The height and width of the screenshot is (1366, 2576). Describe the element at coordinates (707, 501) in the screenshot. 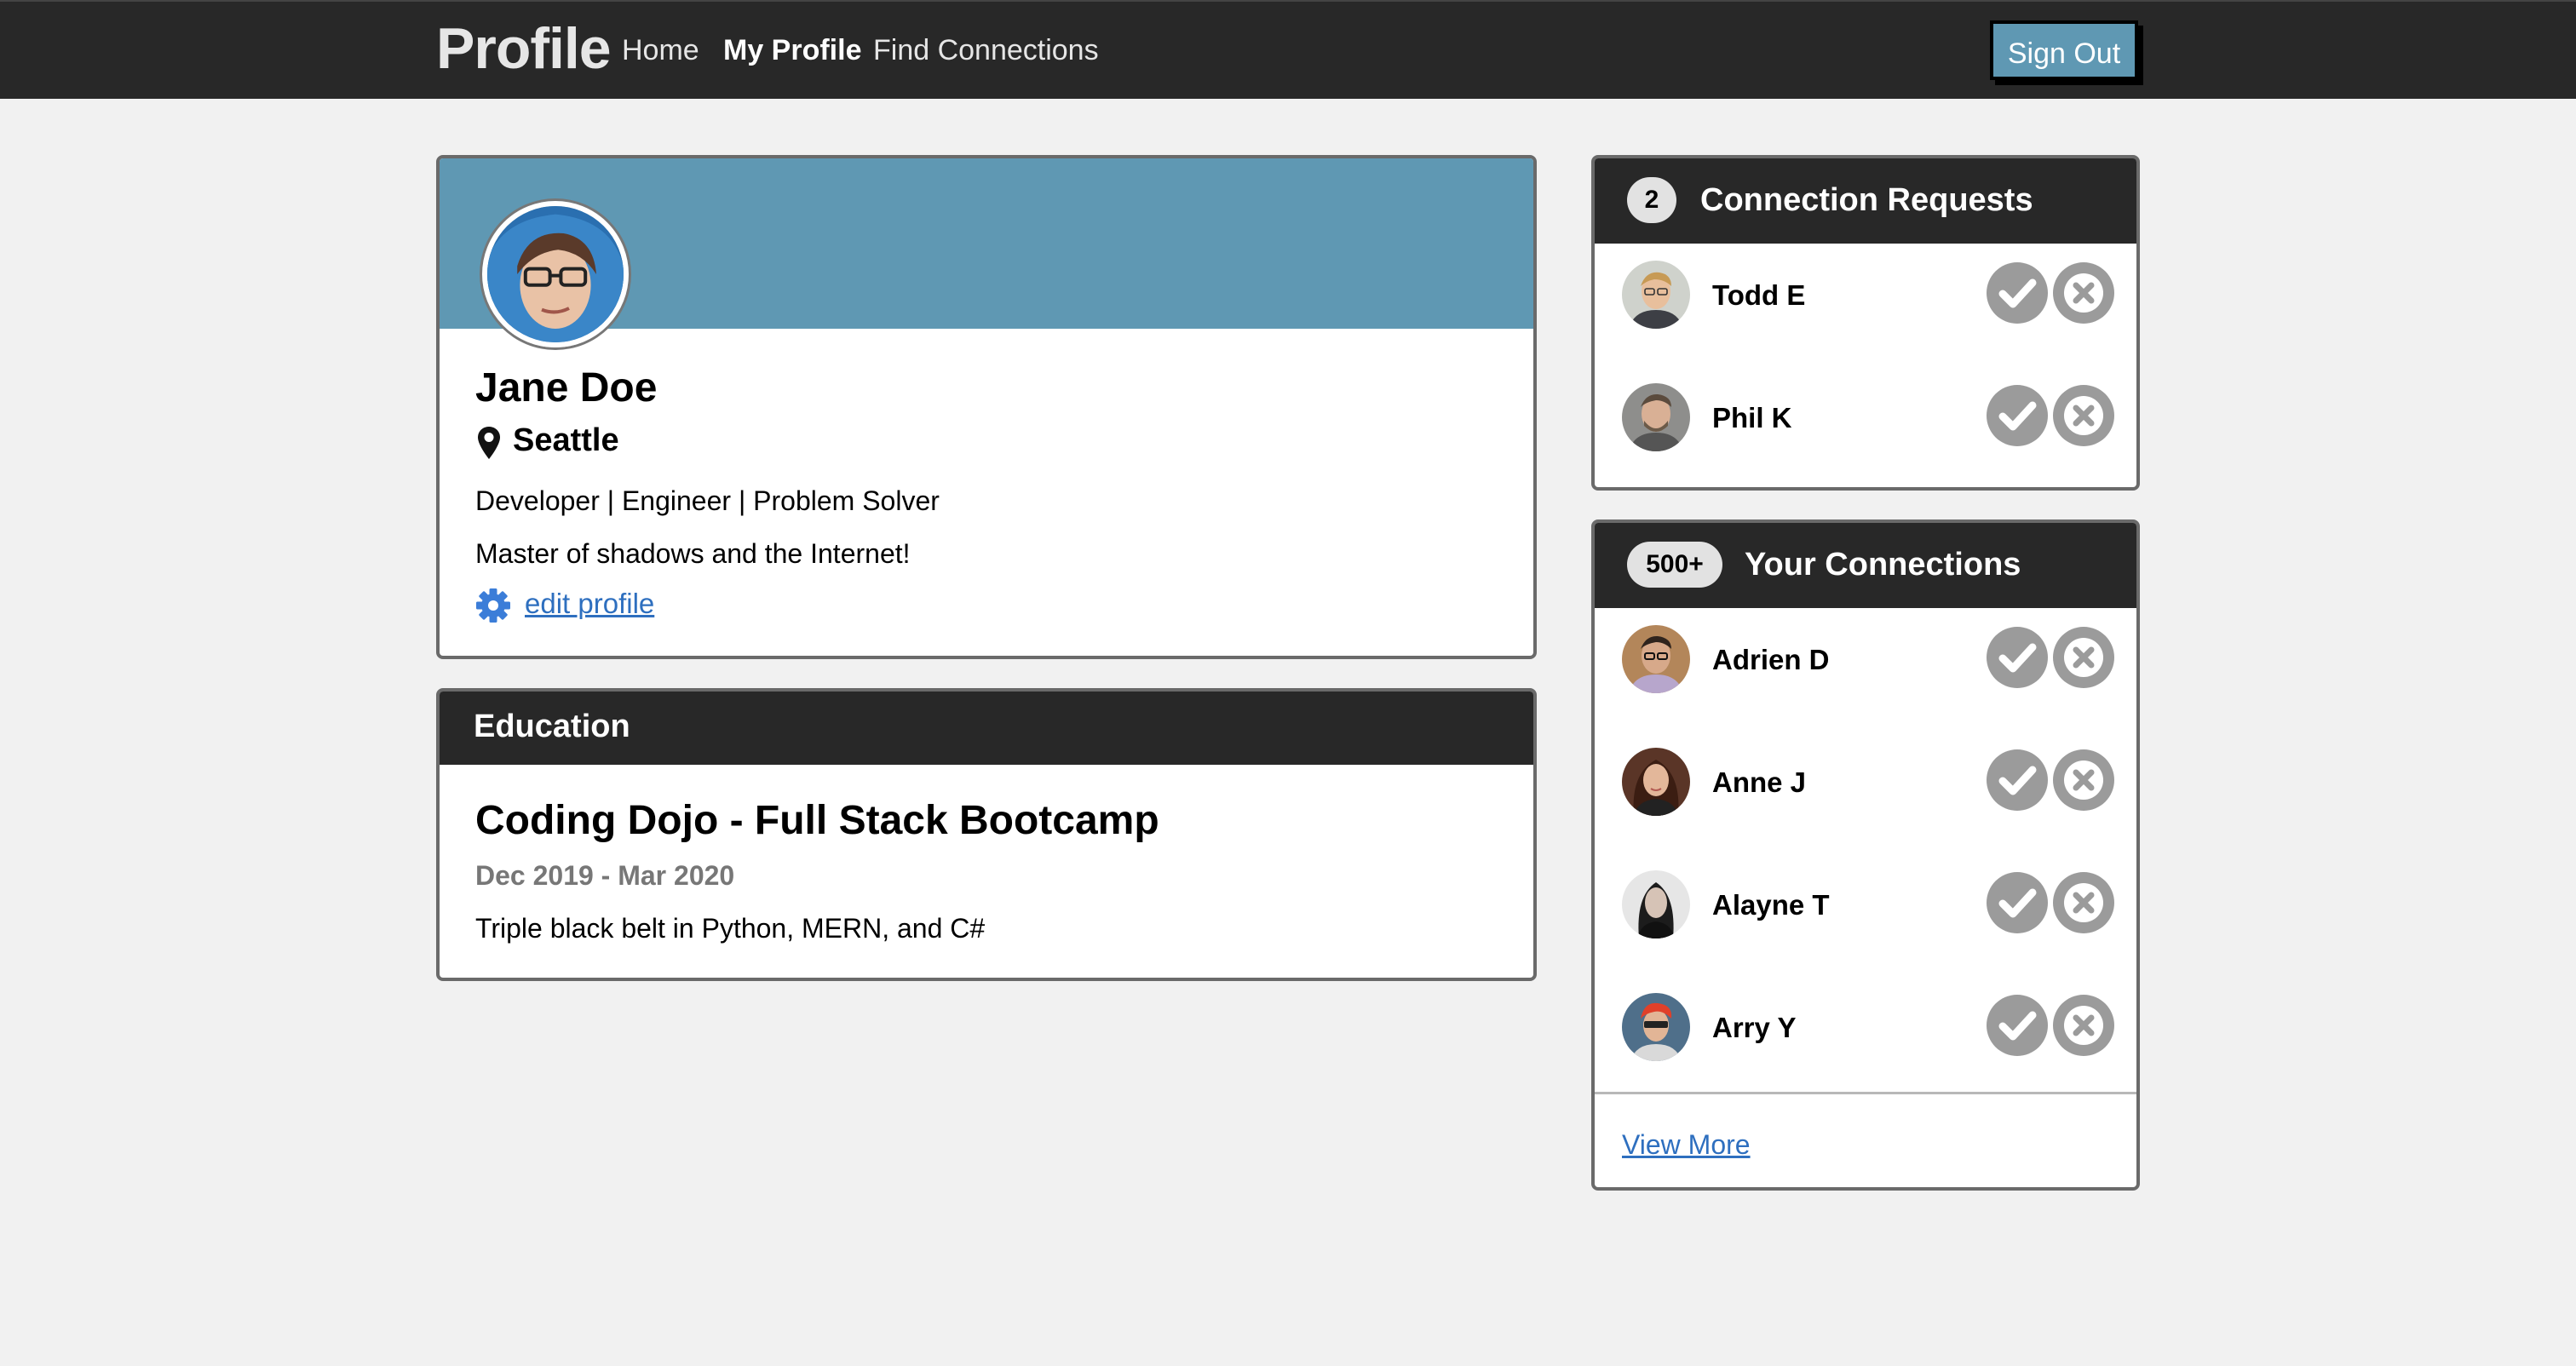

I see `profile-headline: Developer | Engineer | Problem Solver` at that location.